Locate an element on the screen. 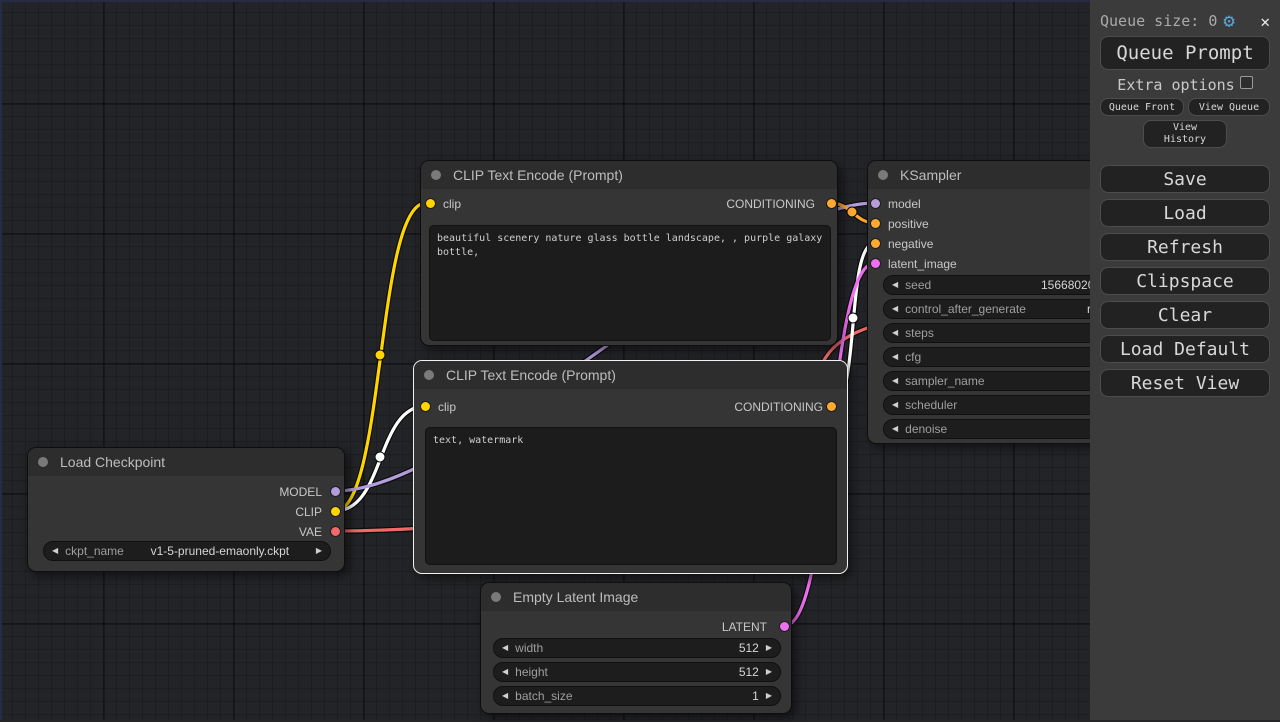 Image resolution: width=1280 pixels, height=722 pixels. output-port-clip is located at coordinates (335, 511).